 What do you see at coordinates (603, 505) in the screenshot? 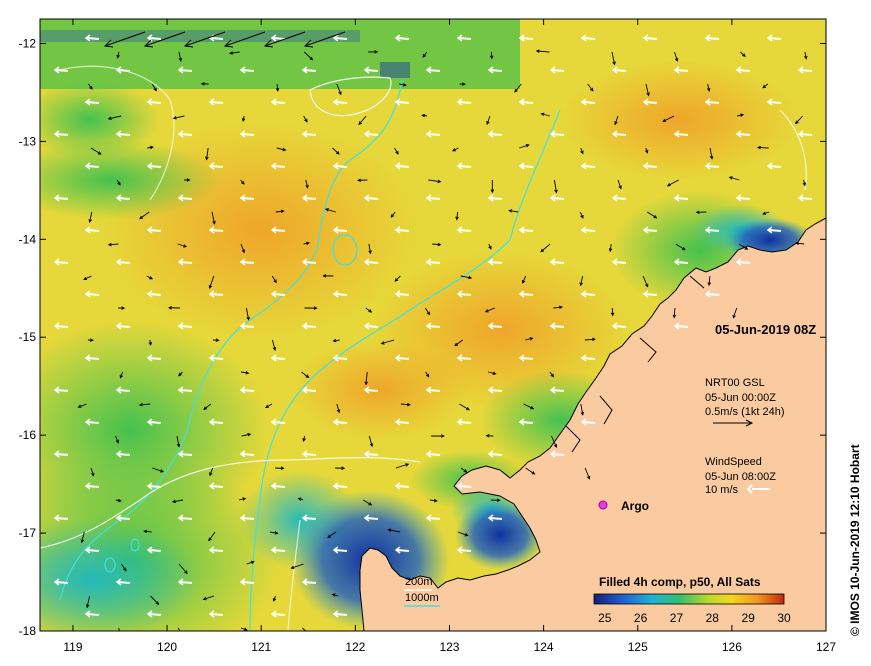
I see `argo-float-icon` at bounding box center [603, 505].